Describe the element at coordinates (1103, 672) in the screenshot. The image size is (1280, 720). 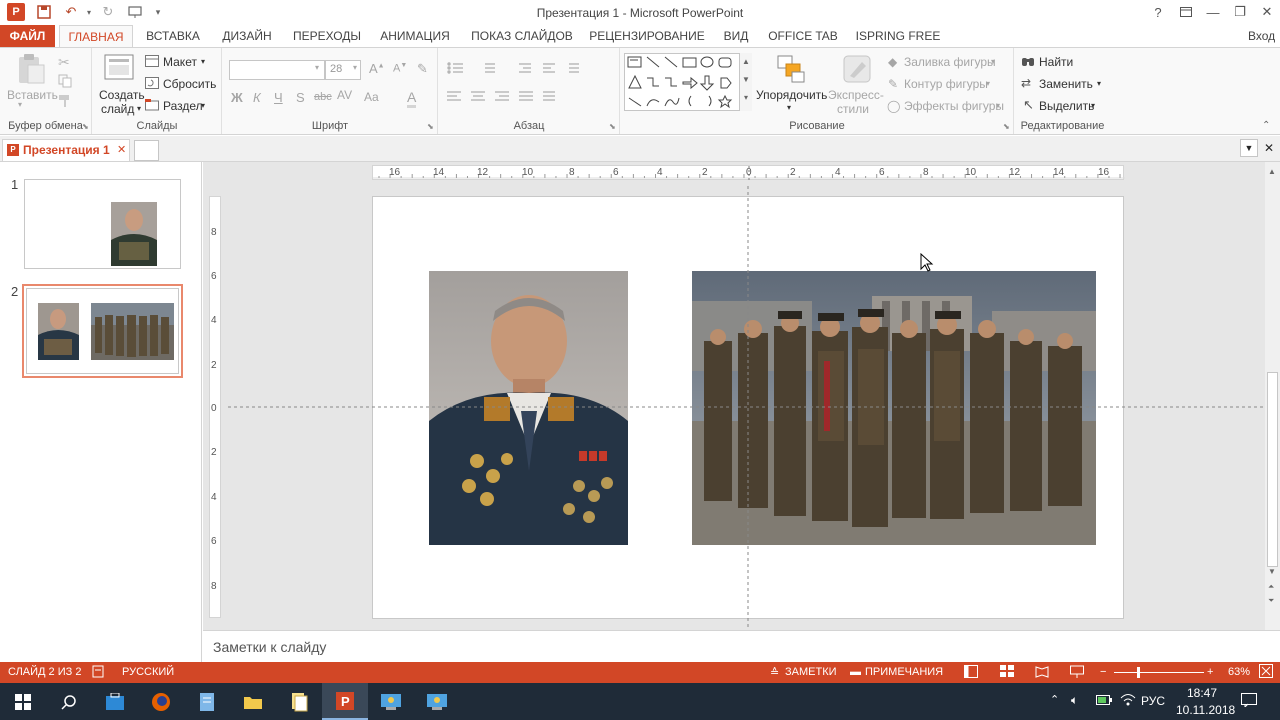
I see `zoom-out-button: −` at that location.